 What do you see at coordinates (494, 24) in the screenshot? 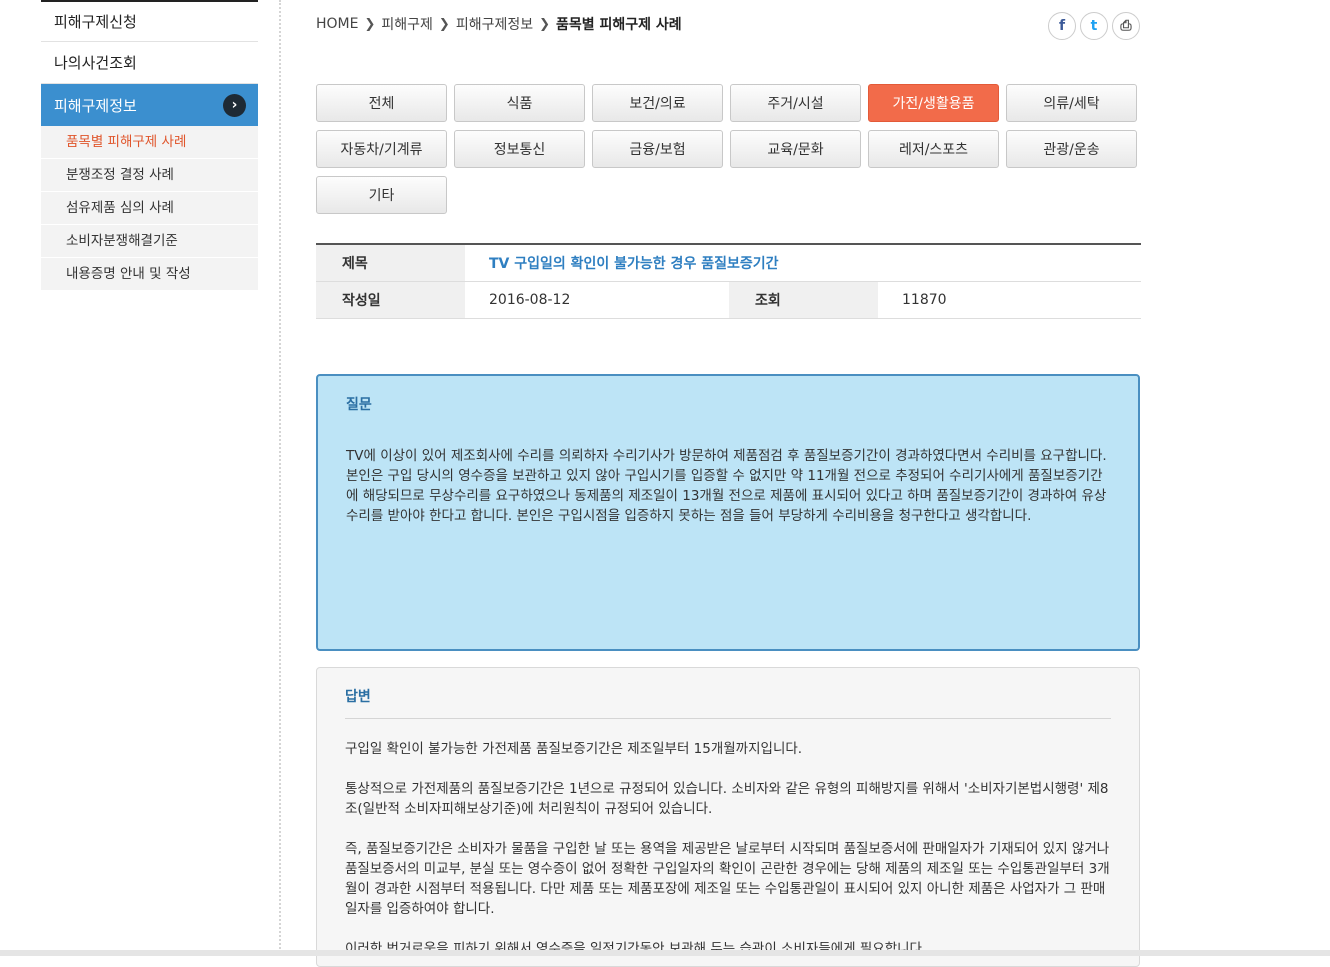
I see `breadcrumb-item: 피해구제정보` at bounding box center [494, 24].